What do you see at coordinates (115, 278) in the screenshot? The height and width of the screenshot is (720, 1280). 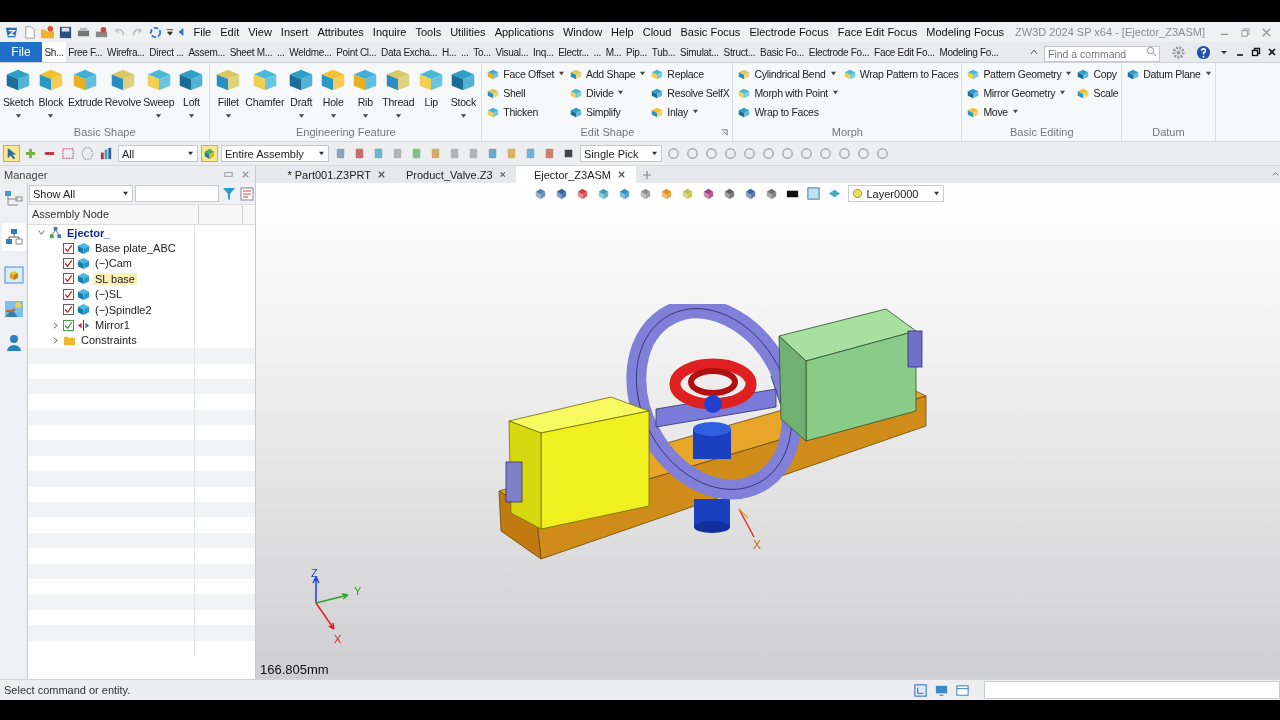 I see `tree-item: SL base` at bounding box center [115, 278].